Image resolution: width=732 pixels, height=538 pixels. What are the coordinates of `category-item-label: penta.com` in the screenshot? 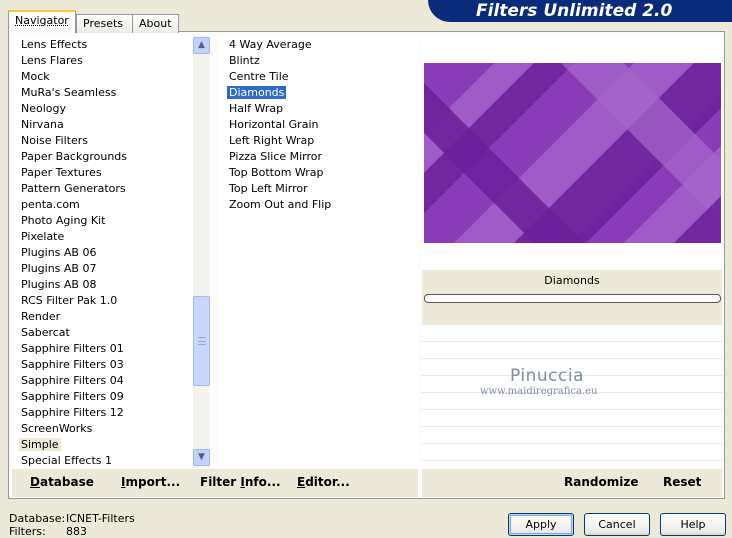 It's located at (50, 204).